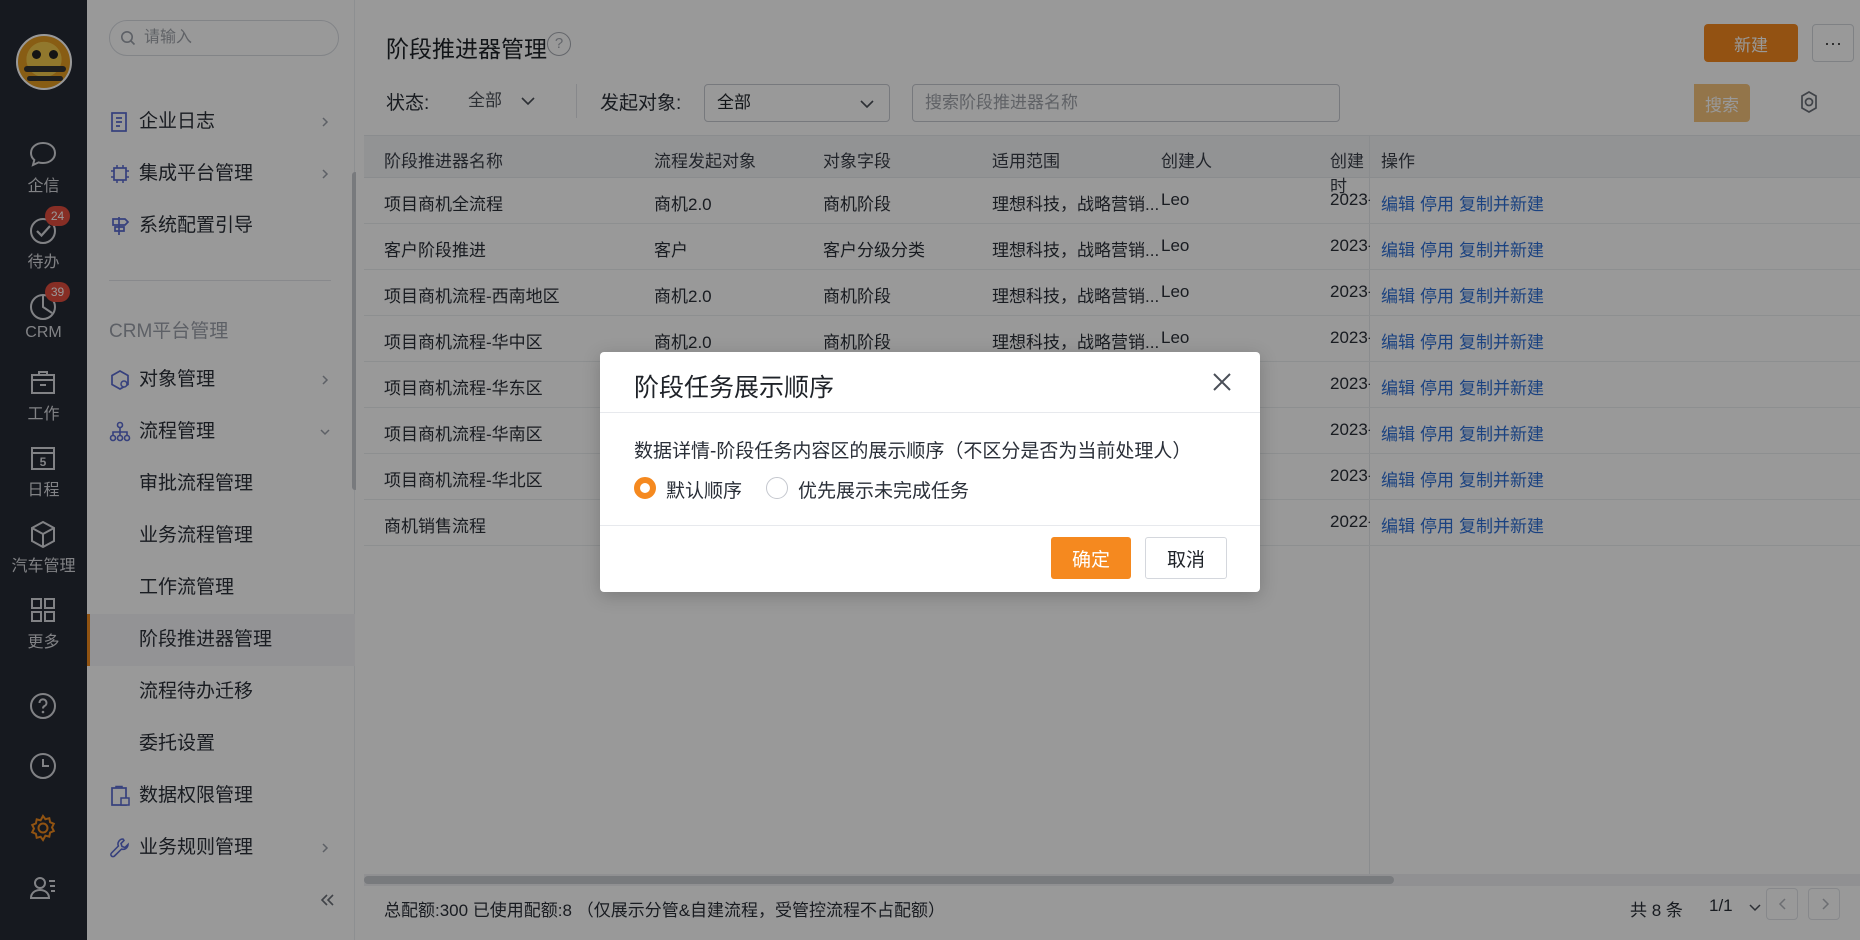 The image size is (1860, 940). I want to click on radio-label: 优先展示未完成任务, so click(884, 491).